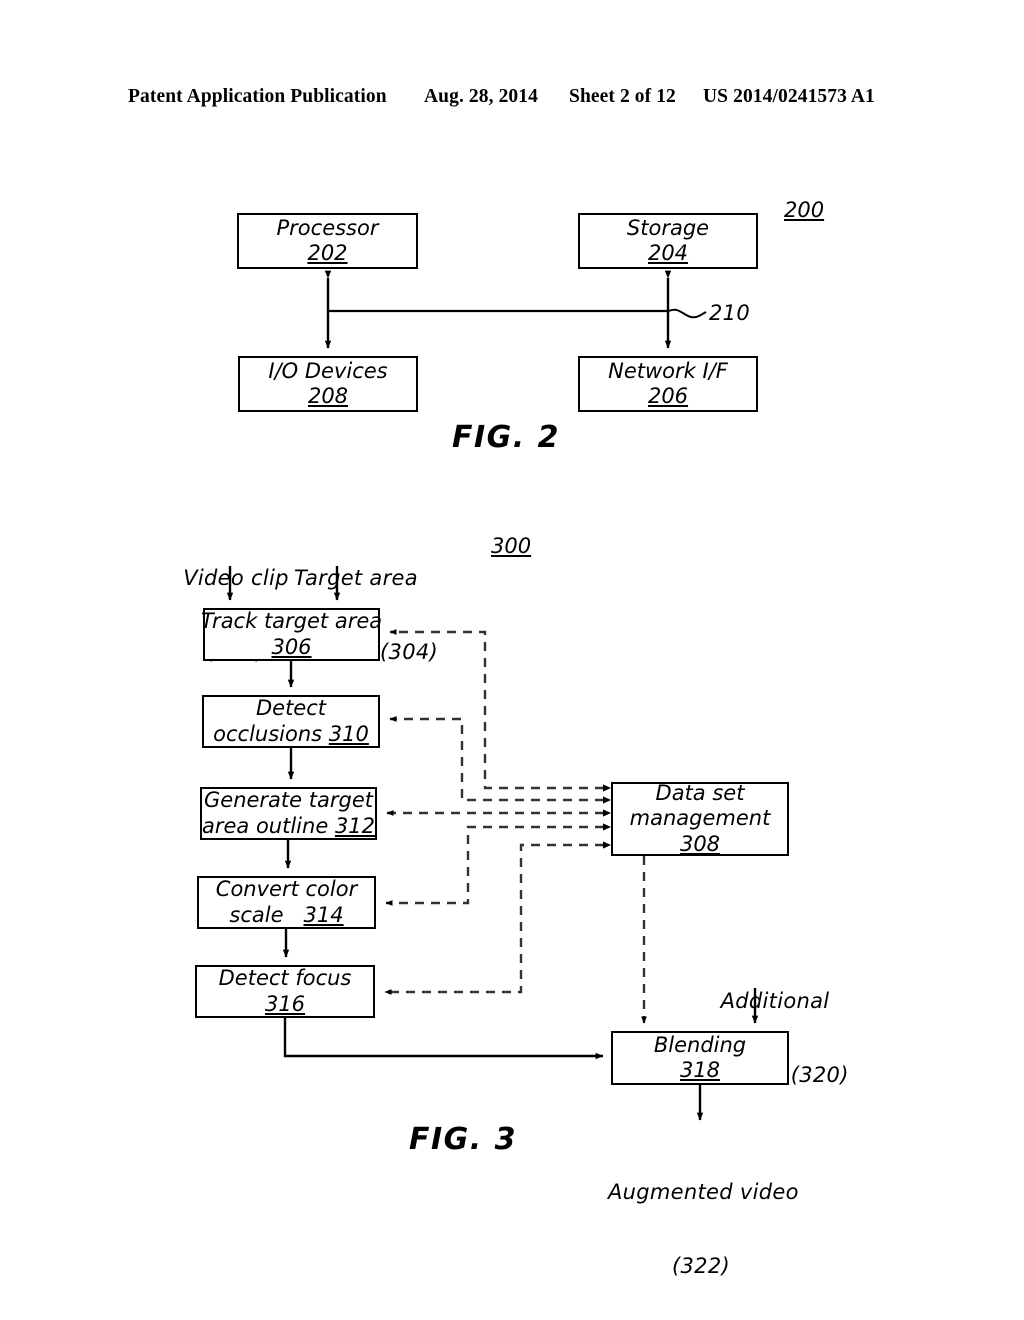 The width and height of the screenshot is (1024, 1320). What do you see at coordinates (291, 733) in the screenshot?
I see `box-detect-occlusions-line2: occlusions 310` at bounding box center [291, 733].